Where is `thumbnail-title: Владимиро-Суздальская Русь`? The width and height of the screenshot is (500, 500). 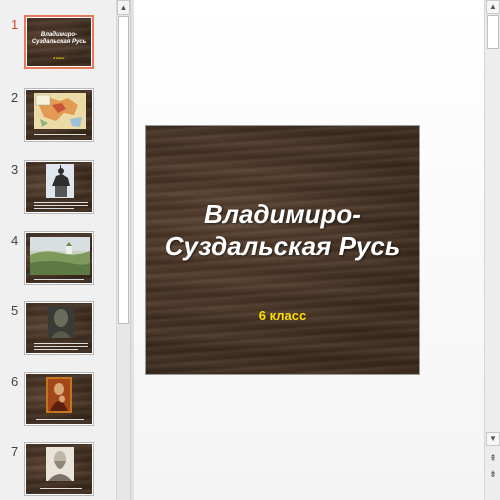
thumbnail-title: Владимиро-Суздальская Русь is located at coordinates (59, 38).